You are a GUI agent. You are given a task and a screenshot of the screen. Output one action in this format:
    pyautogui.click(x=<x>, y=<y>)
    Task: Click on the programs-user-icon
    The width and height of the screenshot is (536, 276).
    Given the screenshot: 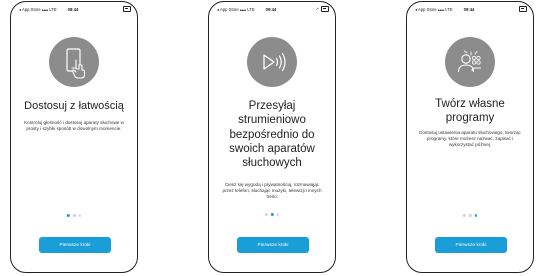 What is the action you would take?
    pyautogui.click(x=470, y=62)
    